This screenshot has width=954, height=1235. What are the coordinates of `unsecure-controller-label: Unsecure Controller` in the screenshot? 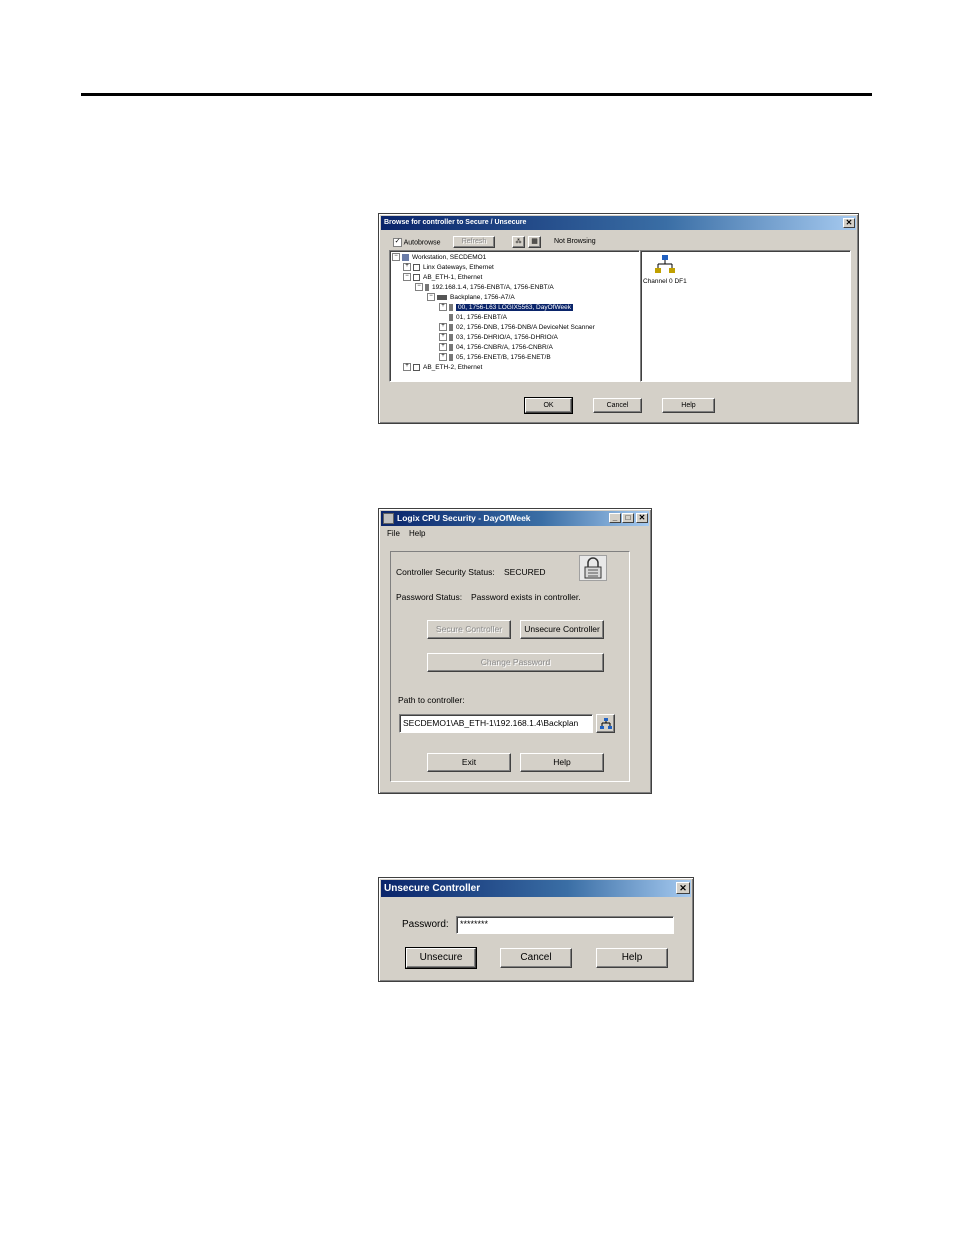 It's located at (562, 629).